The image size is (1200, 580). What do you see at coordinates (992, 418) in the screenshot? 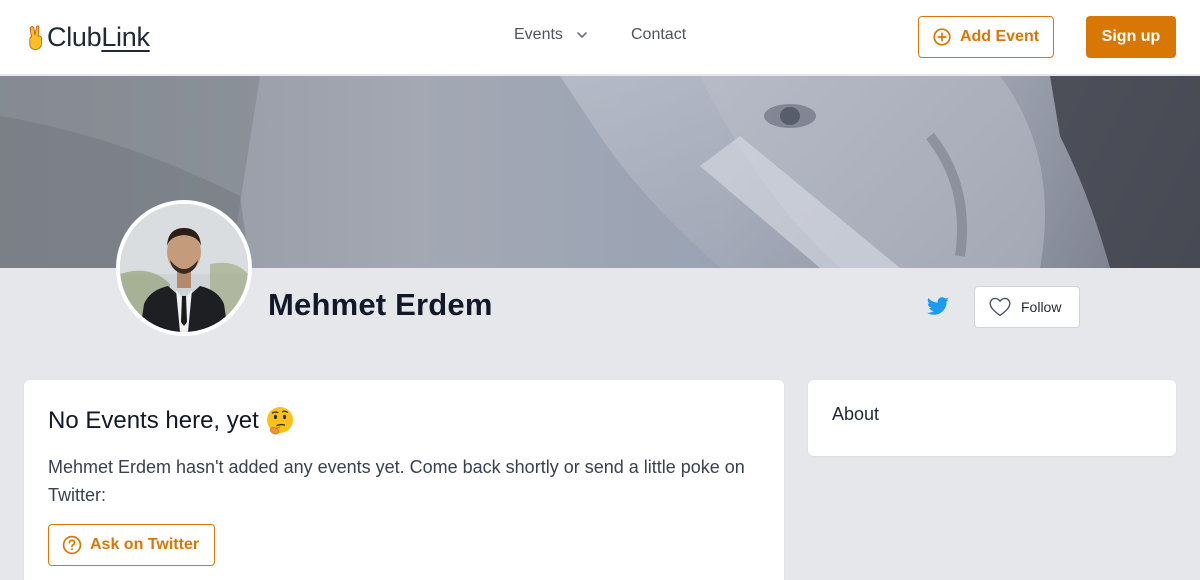
I see `about-card: About` at bounding box center [992, 418].